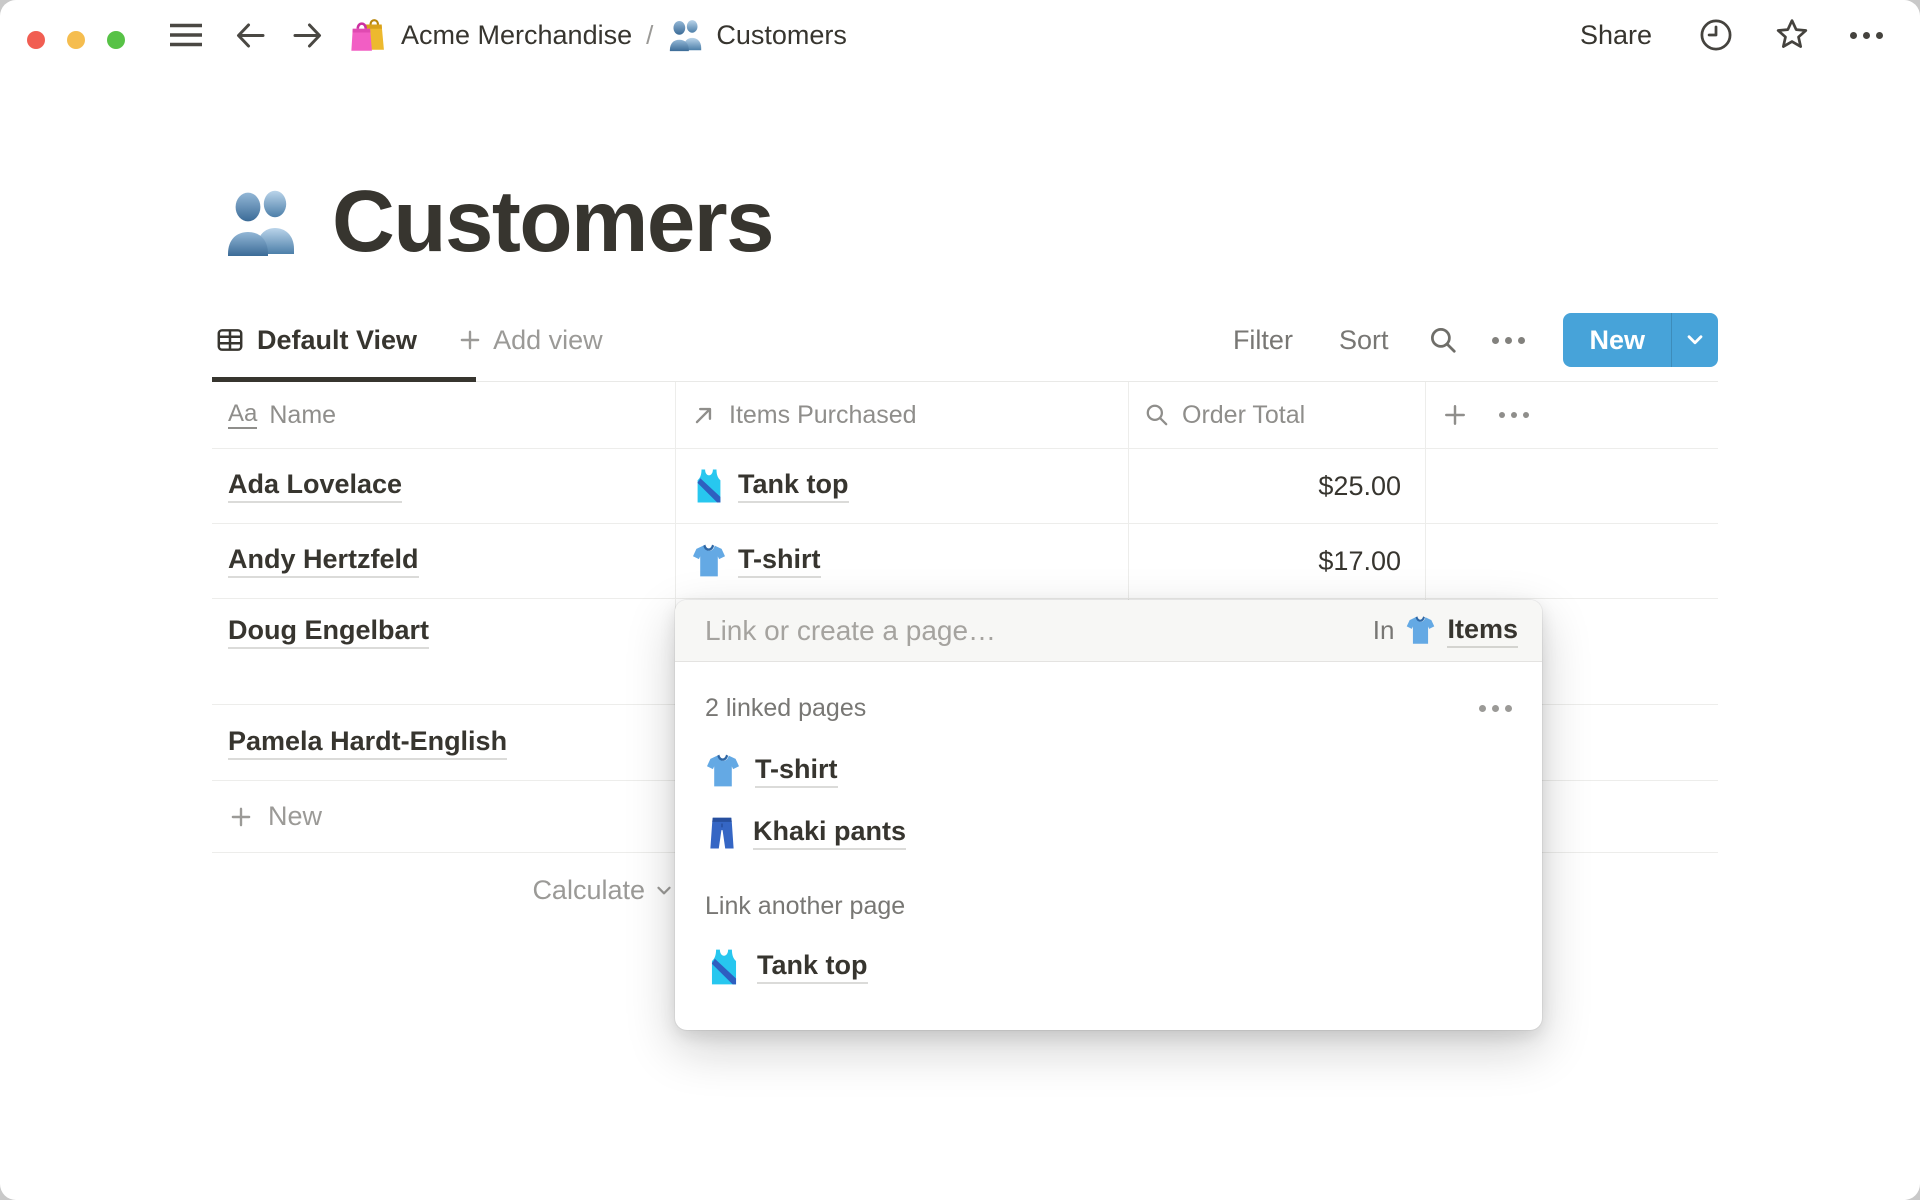 This screenshot has width=1920, height=1200. I want to click on minimize-window-button, so click(76, 40).